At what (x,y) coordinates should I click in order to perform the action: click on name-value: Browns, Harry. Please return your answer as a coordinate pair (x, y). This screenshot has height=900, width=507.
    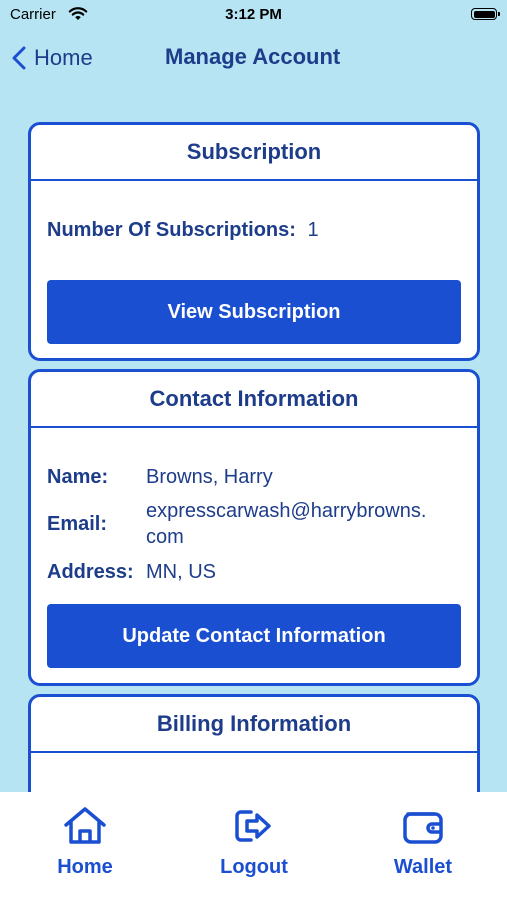
    Looking at the image, I should click on (209, 477).